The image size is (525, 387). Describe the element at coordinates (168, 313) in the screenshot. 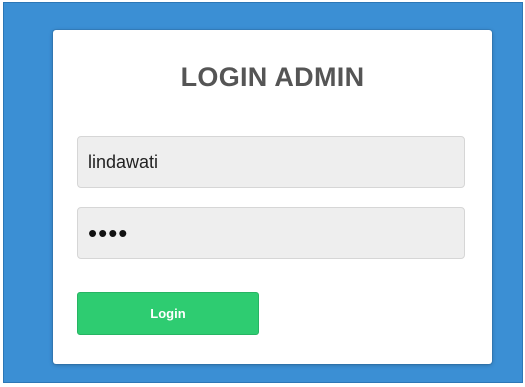

I see `login-button: Login` at that location.